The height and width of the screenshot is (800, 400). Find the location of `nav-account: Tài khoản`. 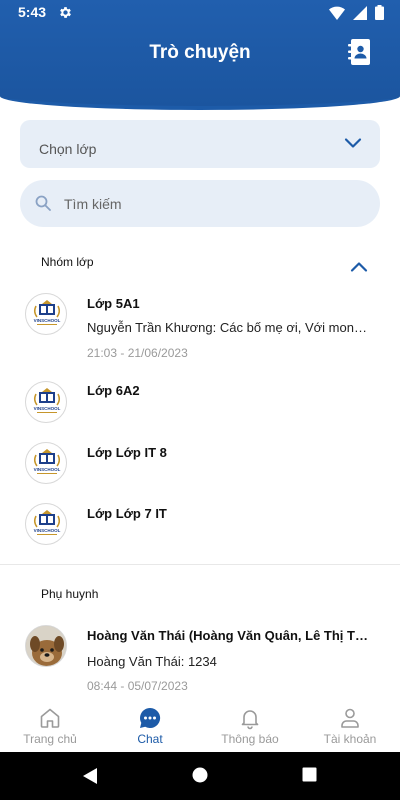

nav-account: Tài khoản is located at coordinates (350, 726).